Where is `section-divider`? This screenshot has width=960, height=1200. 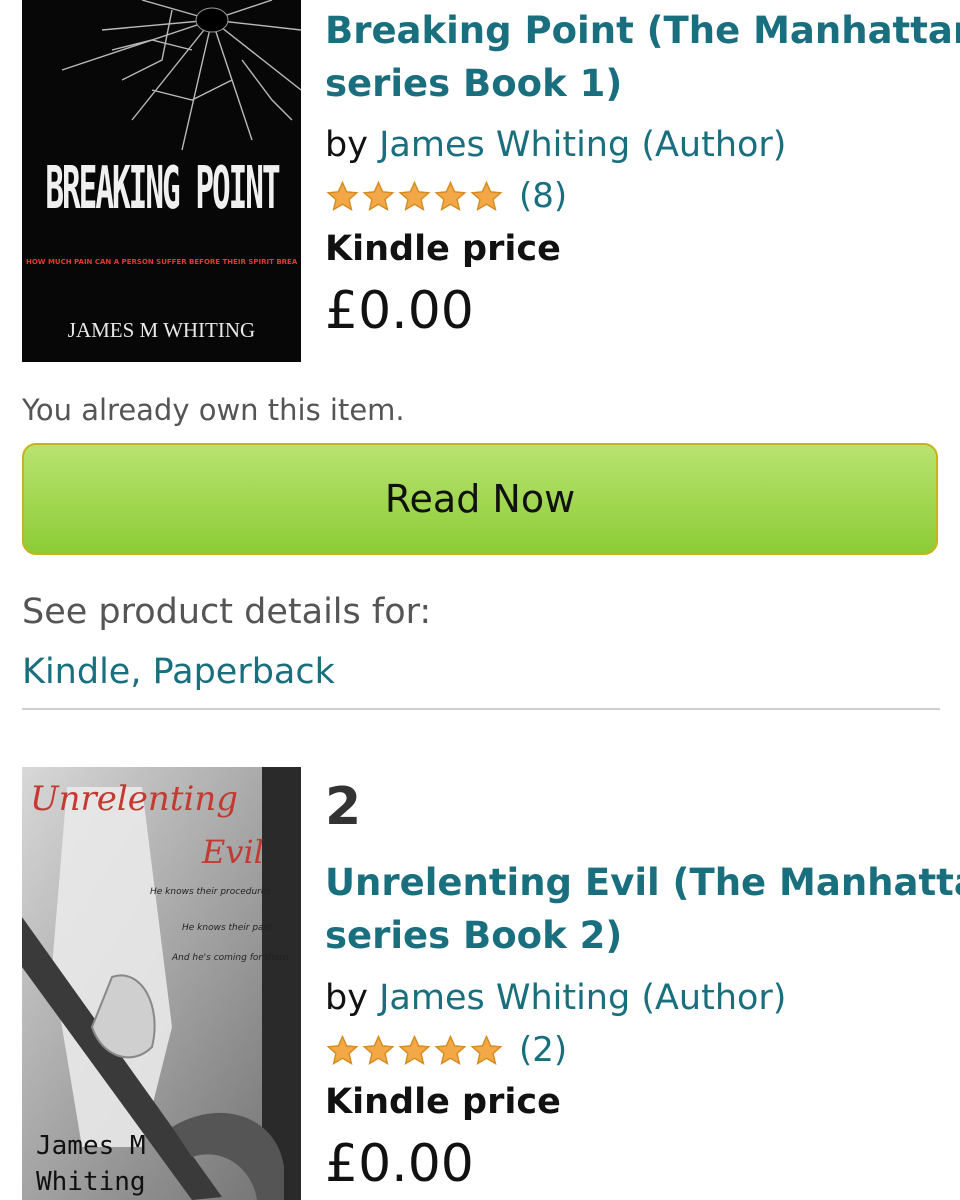
section-divider is located at coordinates (481, 709).